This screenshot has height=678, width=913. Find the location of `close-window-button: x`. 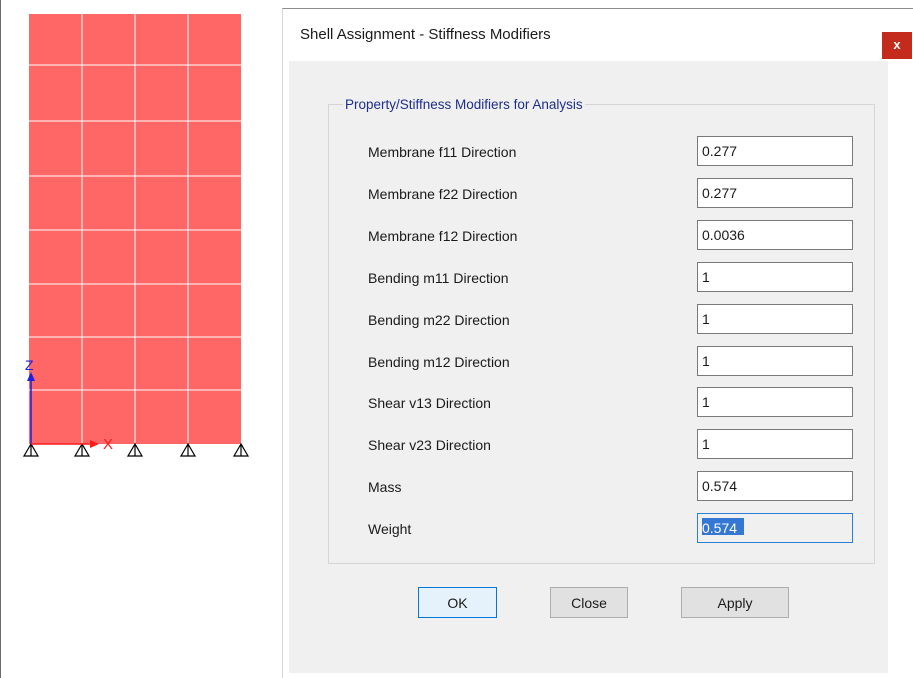

close-window-button: x is located at coordinates (897, 45).